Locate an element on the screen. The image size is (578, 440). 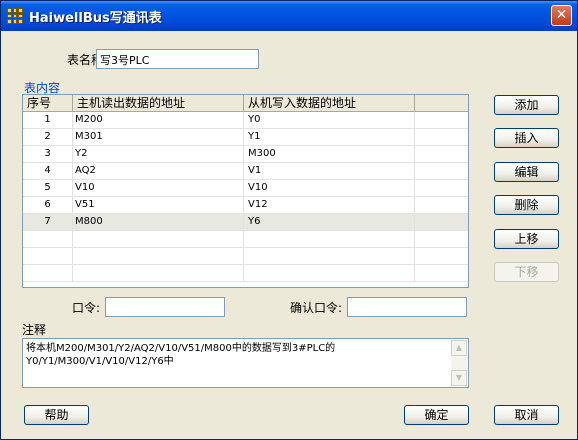
cell-slave-address: V12 is located at coordinates (329, 205).